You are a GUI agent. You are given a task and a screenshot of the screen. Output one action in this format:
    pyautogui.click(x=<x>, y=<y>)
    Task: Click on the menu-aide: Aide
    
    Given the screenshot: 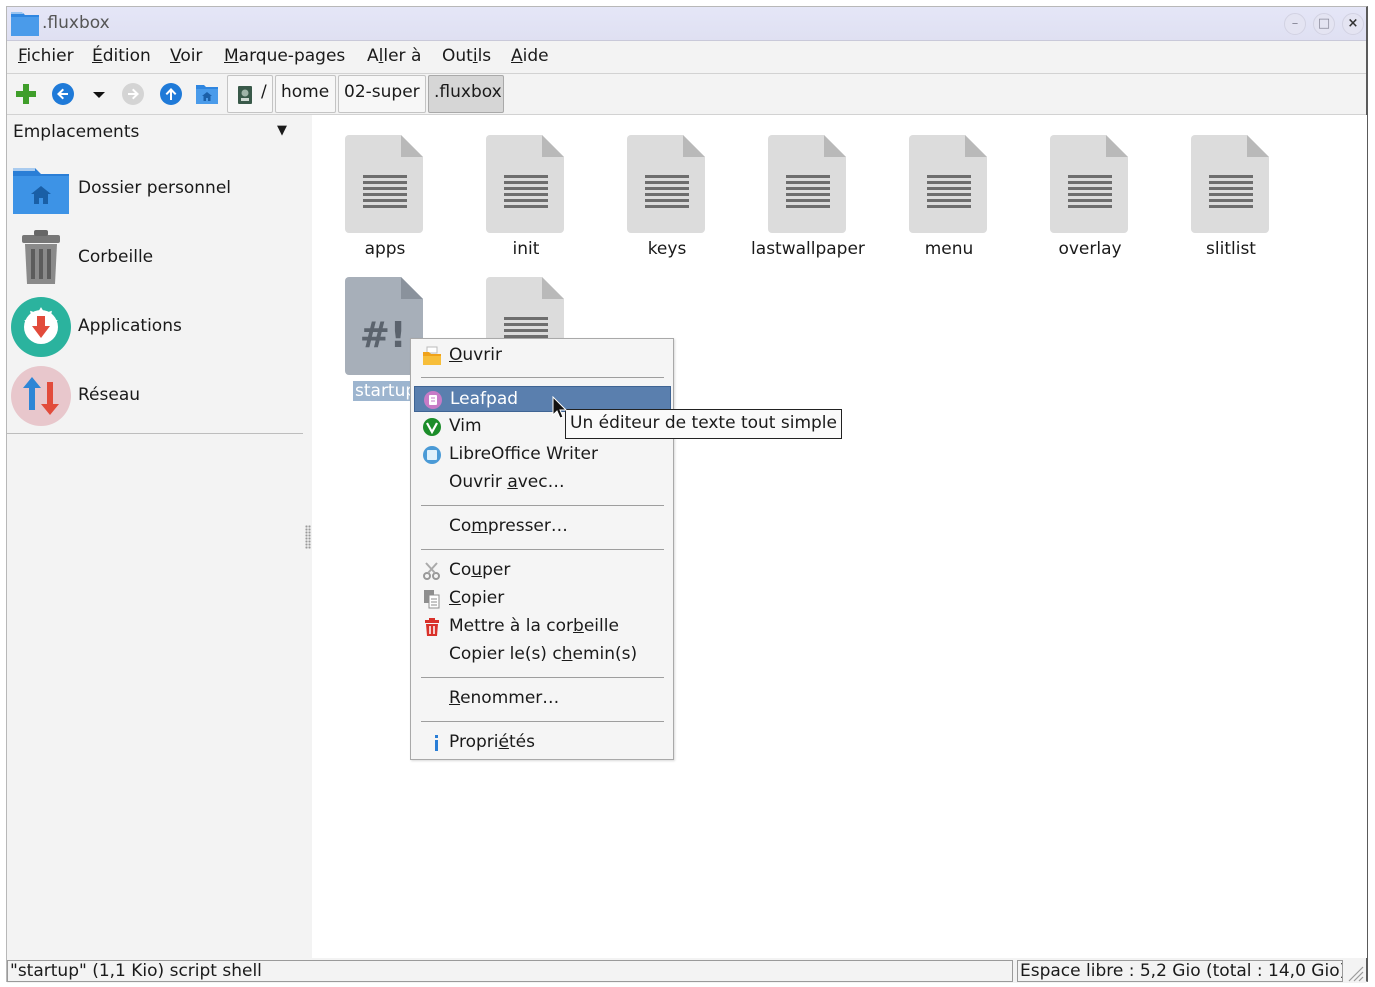 What is the action you would take?
    pyautogui.click(x=530, y=56)
    